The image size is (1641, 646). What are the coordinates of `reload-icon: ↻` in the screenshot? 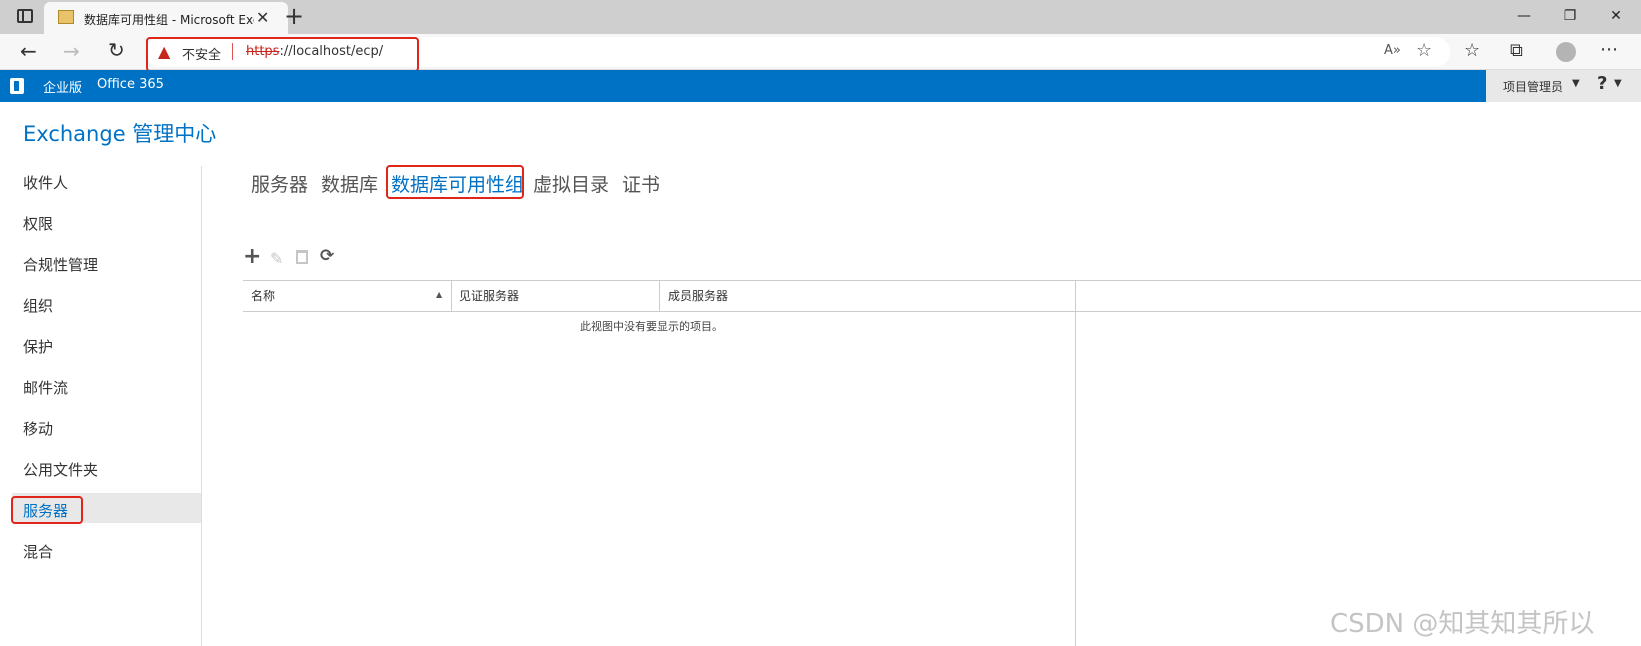 It's located at (116, 50).